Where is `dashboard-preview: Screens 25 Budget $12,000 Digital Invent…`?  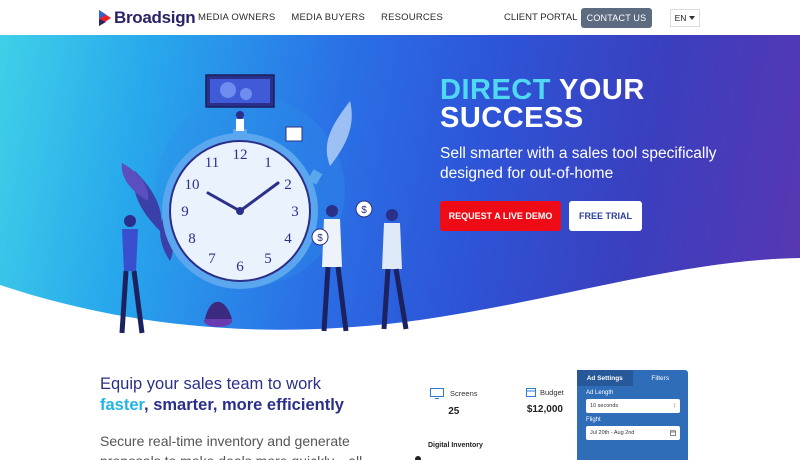 dashboard-preview: Screens 25 Budget $12,000 Digital Invent… is located at coordinates (552, 415).